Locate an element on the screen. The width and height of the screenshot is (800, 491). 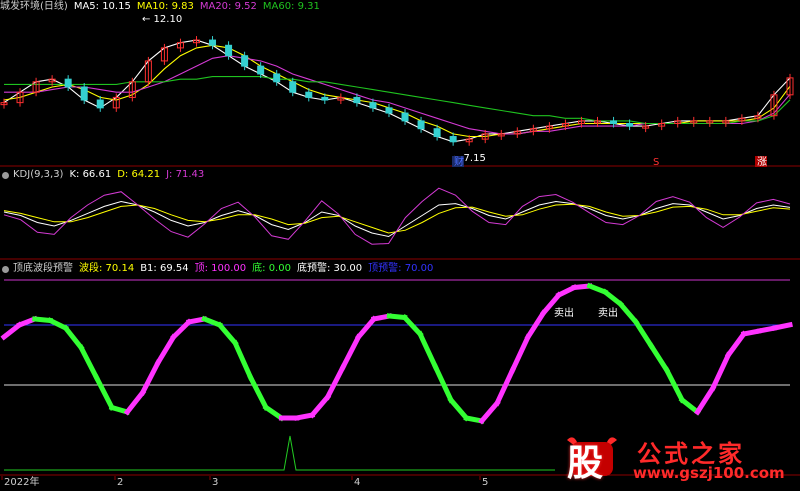
kdj-panel-header: KDJ(9,3,3) K: 66.61 D: 64.21 J: 71.43 is located at coordinates (102, 175).